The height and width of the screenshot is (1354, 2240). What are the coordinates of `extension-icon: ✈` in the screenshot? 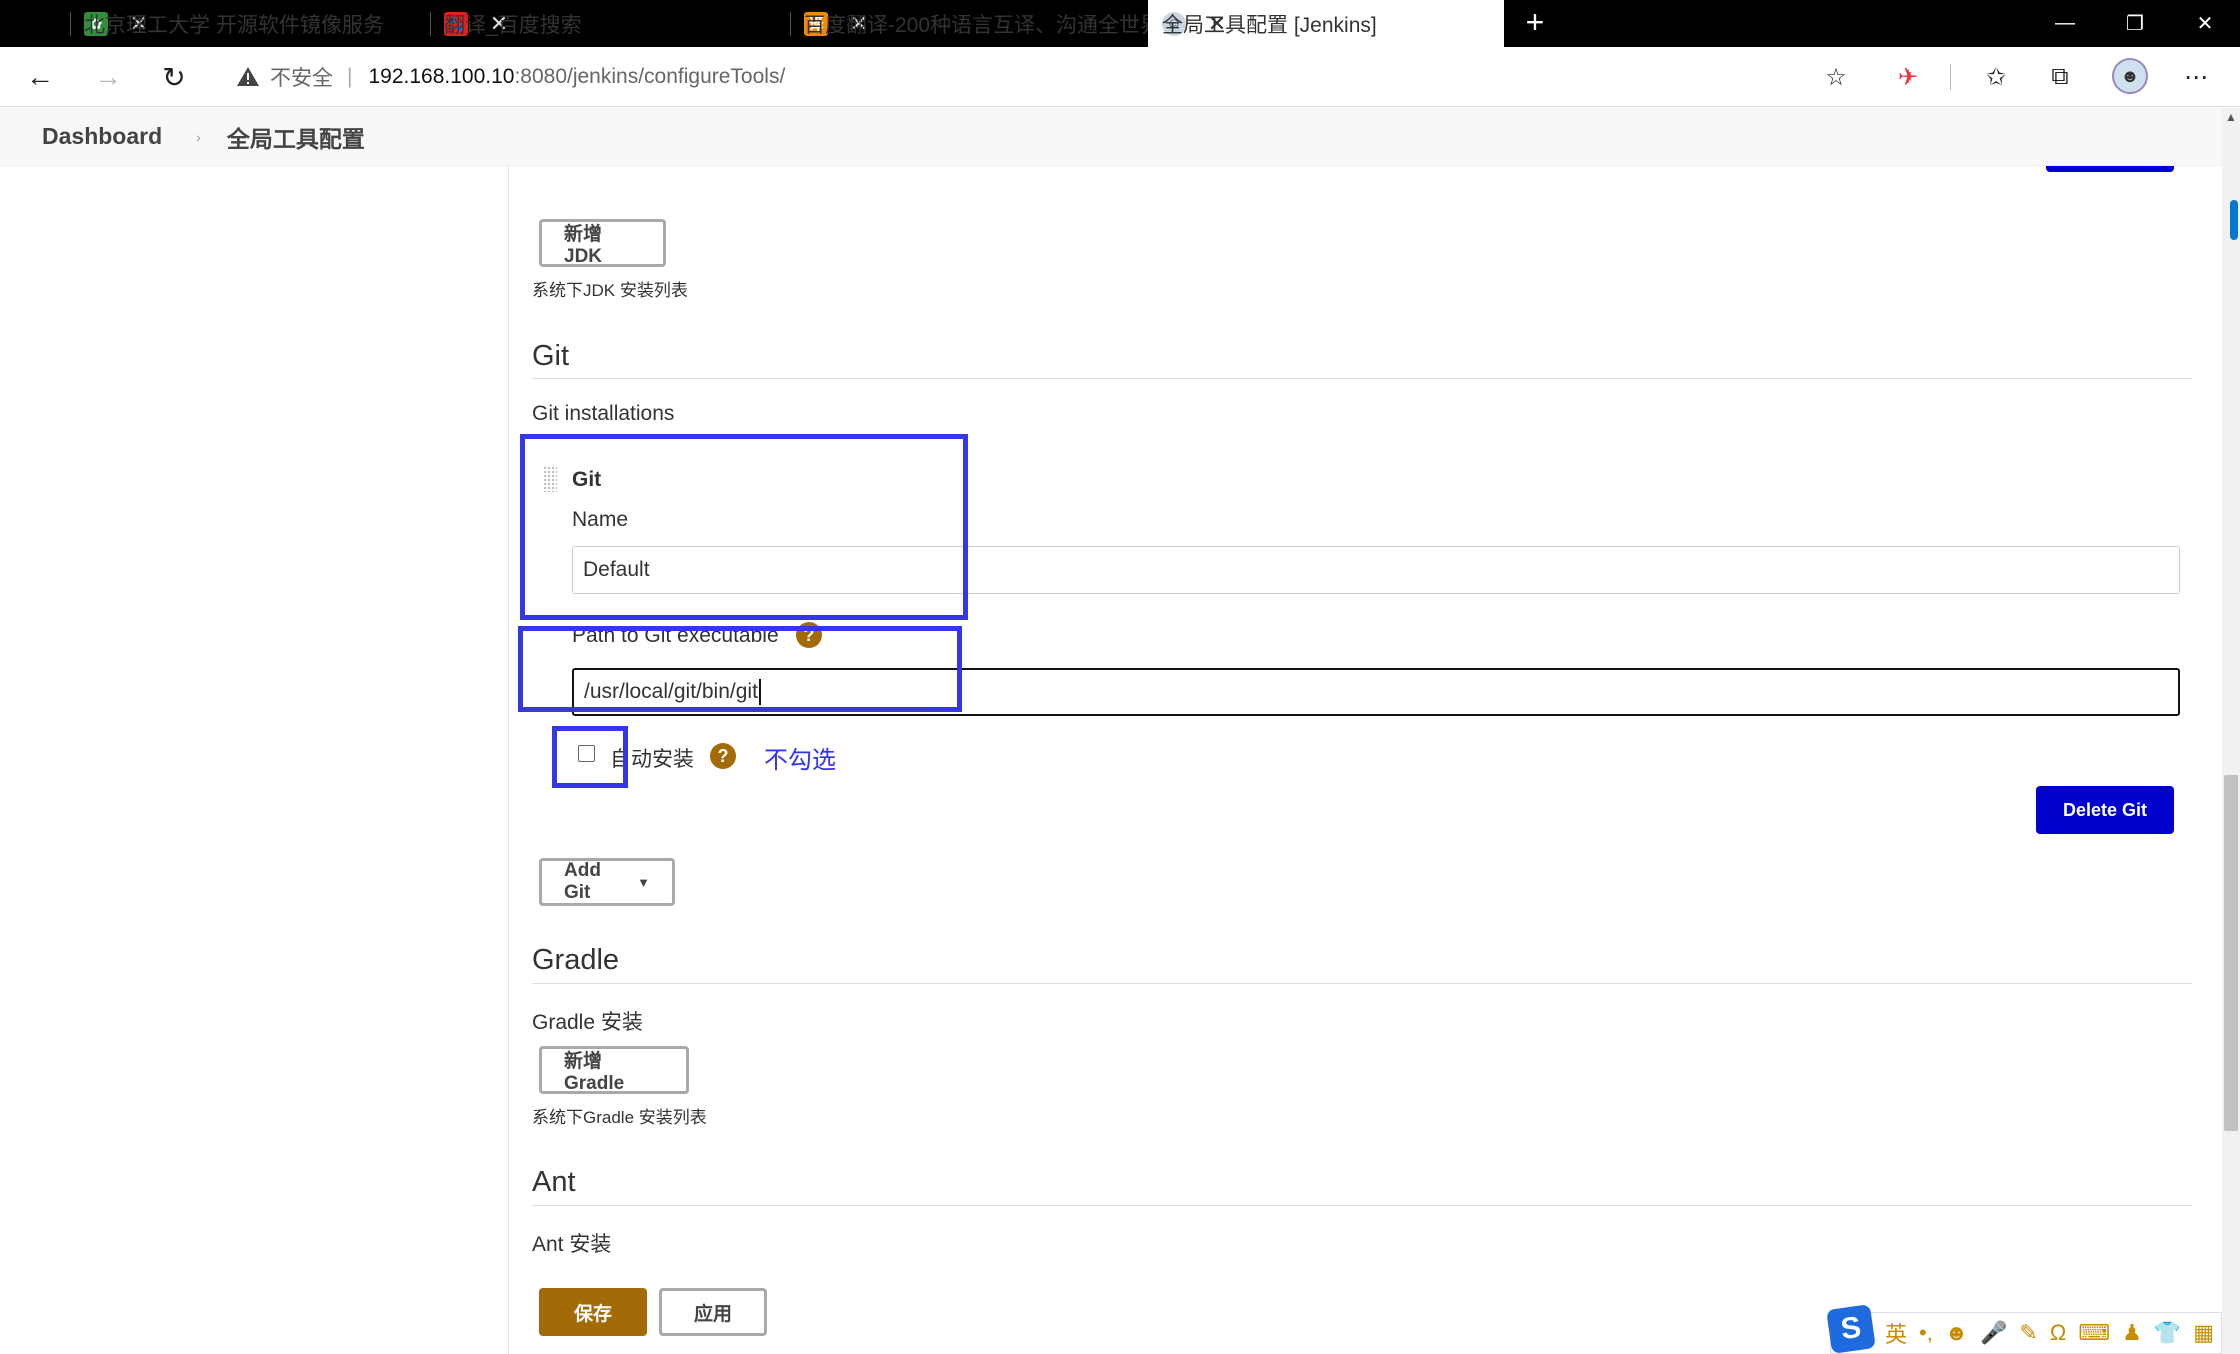 It's located at (1908, 77).